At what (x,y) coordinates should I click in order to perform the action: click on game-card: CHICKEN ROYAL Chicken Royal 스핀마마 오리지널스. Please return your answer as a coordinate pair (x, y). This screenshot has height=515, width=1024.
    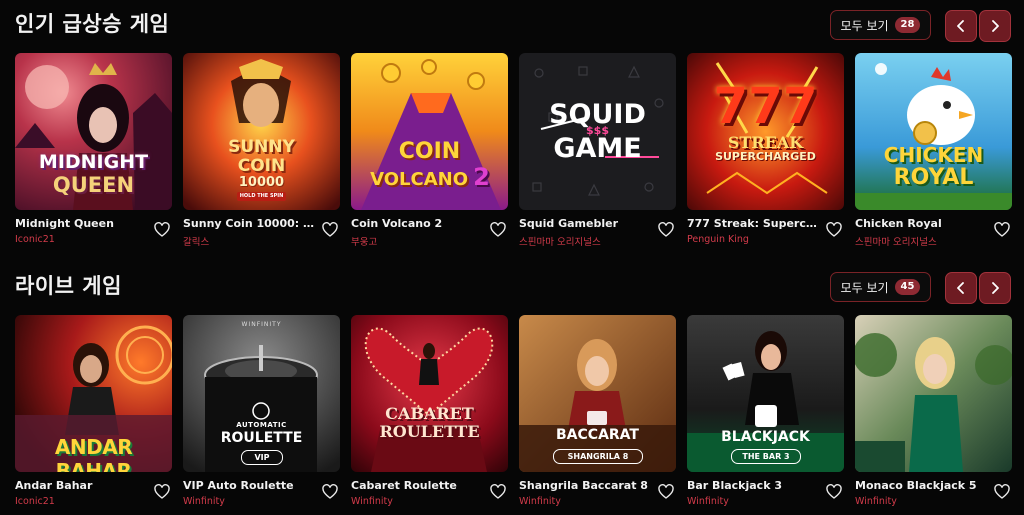
    Looking at the image, I should click on (933, 153).